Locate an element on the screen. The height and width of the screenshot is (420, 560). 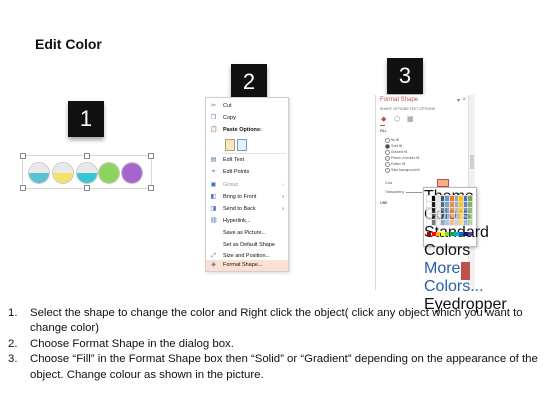
color-picker-button is located at coordinates (443, 183).